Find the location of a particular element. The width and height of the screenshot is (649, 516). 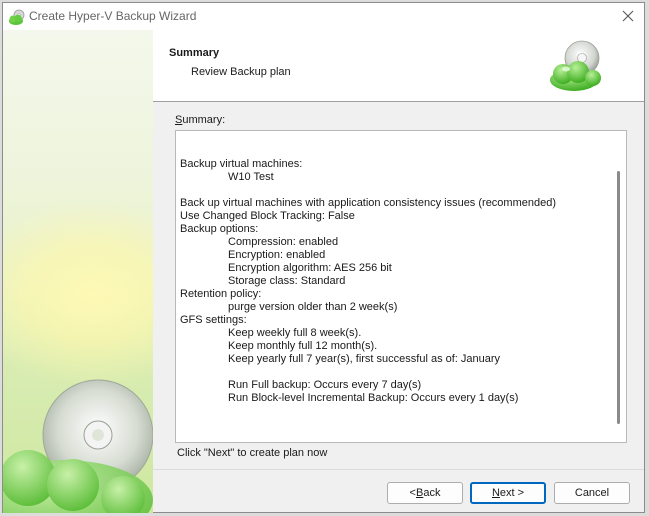

summary-line: Storage class: Standard is located at coordinates (287, 281).